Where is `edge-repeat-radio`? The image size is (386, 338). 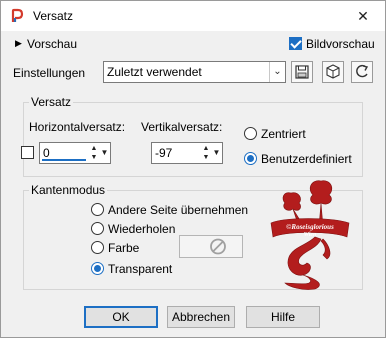 edge-repeat-radio is located at coordinates (97, 228).